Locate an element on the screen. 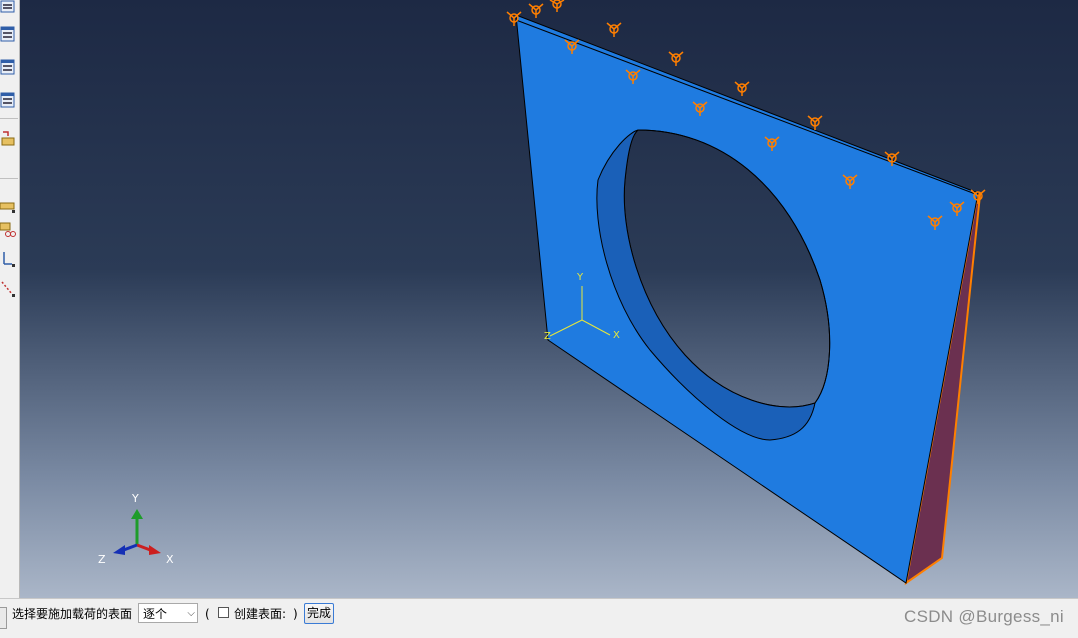 The height and width of the screenshot is (638, 1078). prompt-cancel-handle is located at coordinates (3, 618).